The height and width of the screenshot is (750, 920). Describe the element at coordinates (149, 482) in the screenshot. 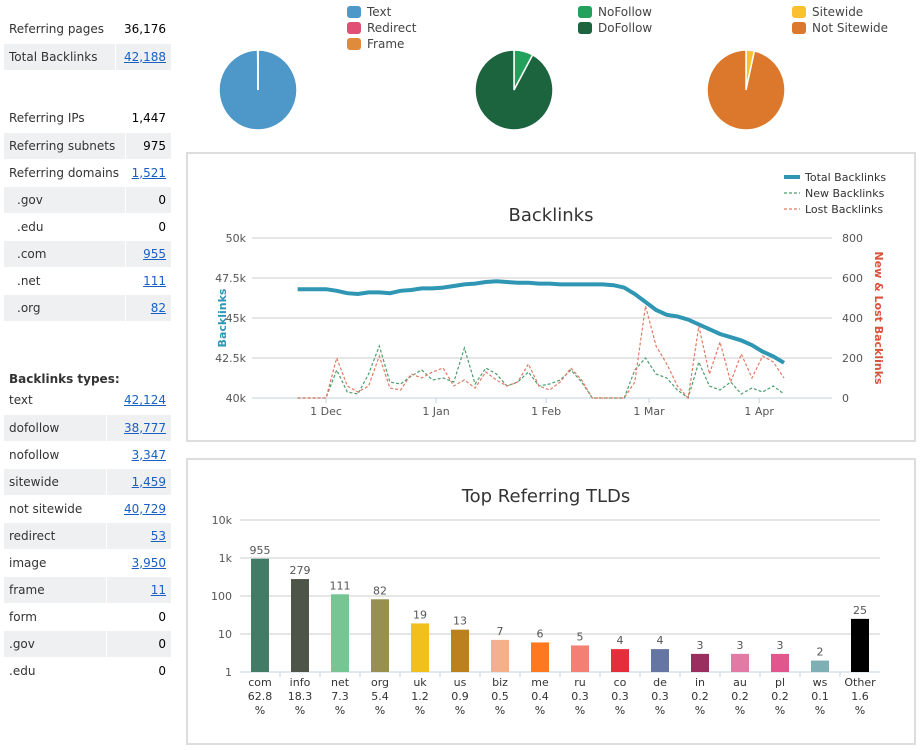

I see `row-value-link: 1,459` at that location.